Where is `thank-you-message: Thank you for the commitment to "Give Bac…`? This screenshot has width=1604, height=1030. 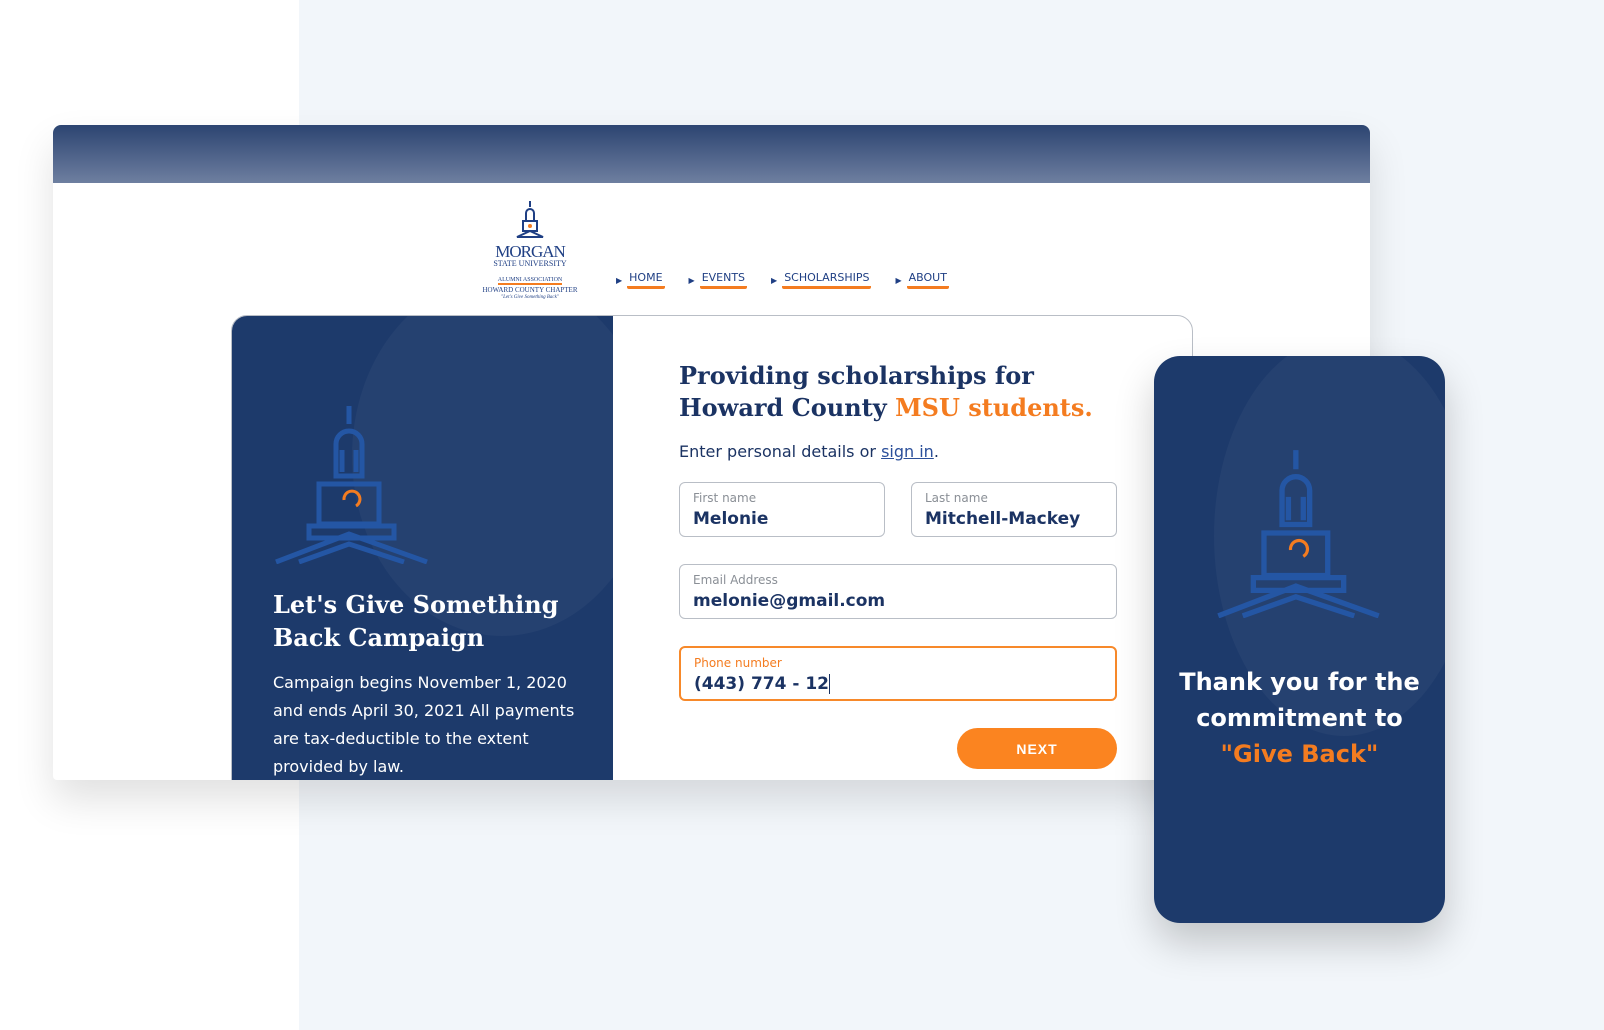 thank-you-message: Thank you for the commitment to "Give Bac… is located at coordinates (1299, 718).